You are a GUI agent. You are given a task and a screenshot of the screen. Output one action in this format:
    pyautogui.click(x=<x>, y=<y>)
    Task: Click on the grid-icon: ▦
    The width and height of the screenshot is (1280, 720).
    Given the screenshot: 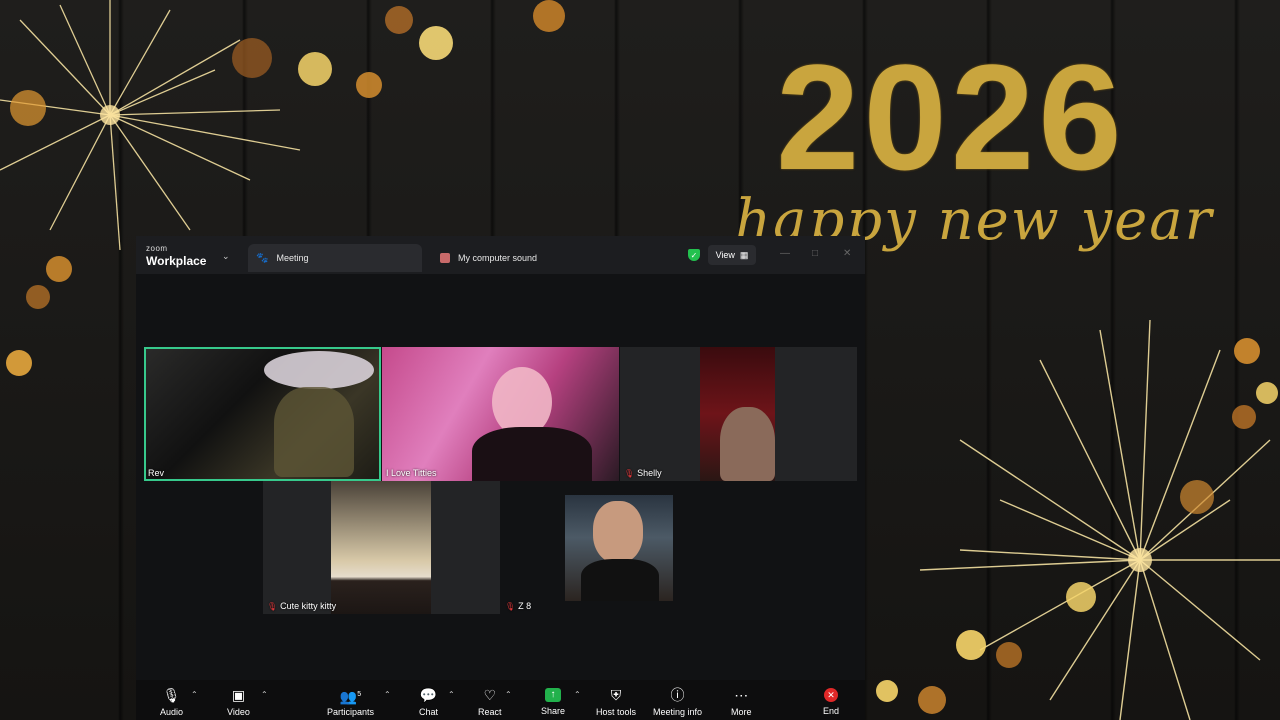 What is the action you would take?
    pyautogui.click(x=744, y=254)
    